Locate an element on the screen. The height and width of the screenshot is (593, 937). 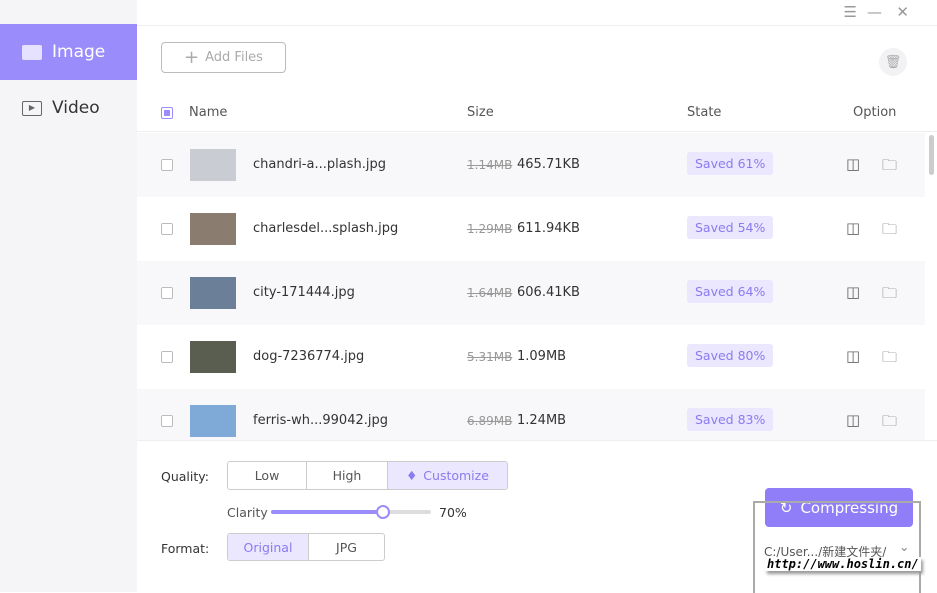
file-name: city-171444.jpg is located at coordinates (304, 292).